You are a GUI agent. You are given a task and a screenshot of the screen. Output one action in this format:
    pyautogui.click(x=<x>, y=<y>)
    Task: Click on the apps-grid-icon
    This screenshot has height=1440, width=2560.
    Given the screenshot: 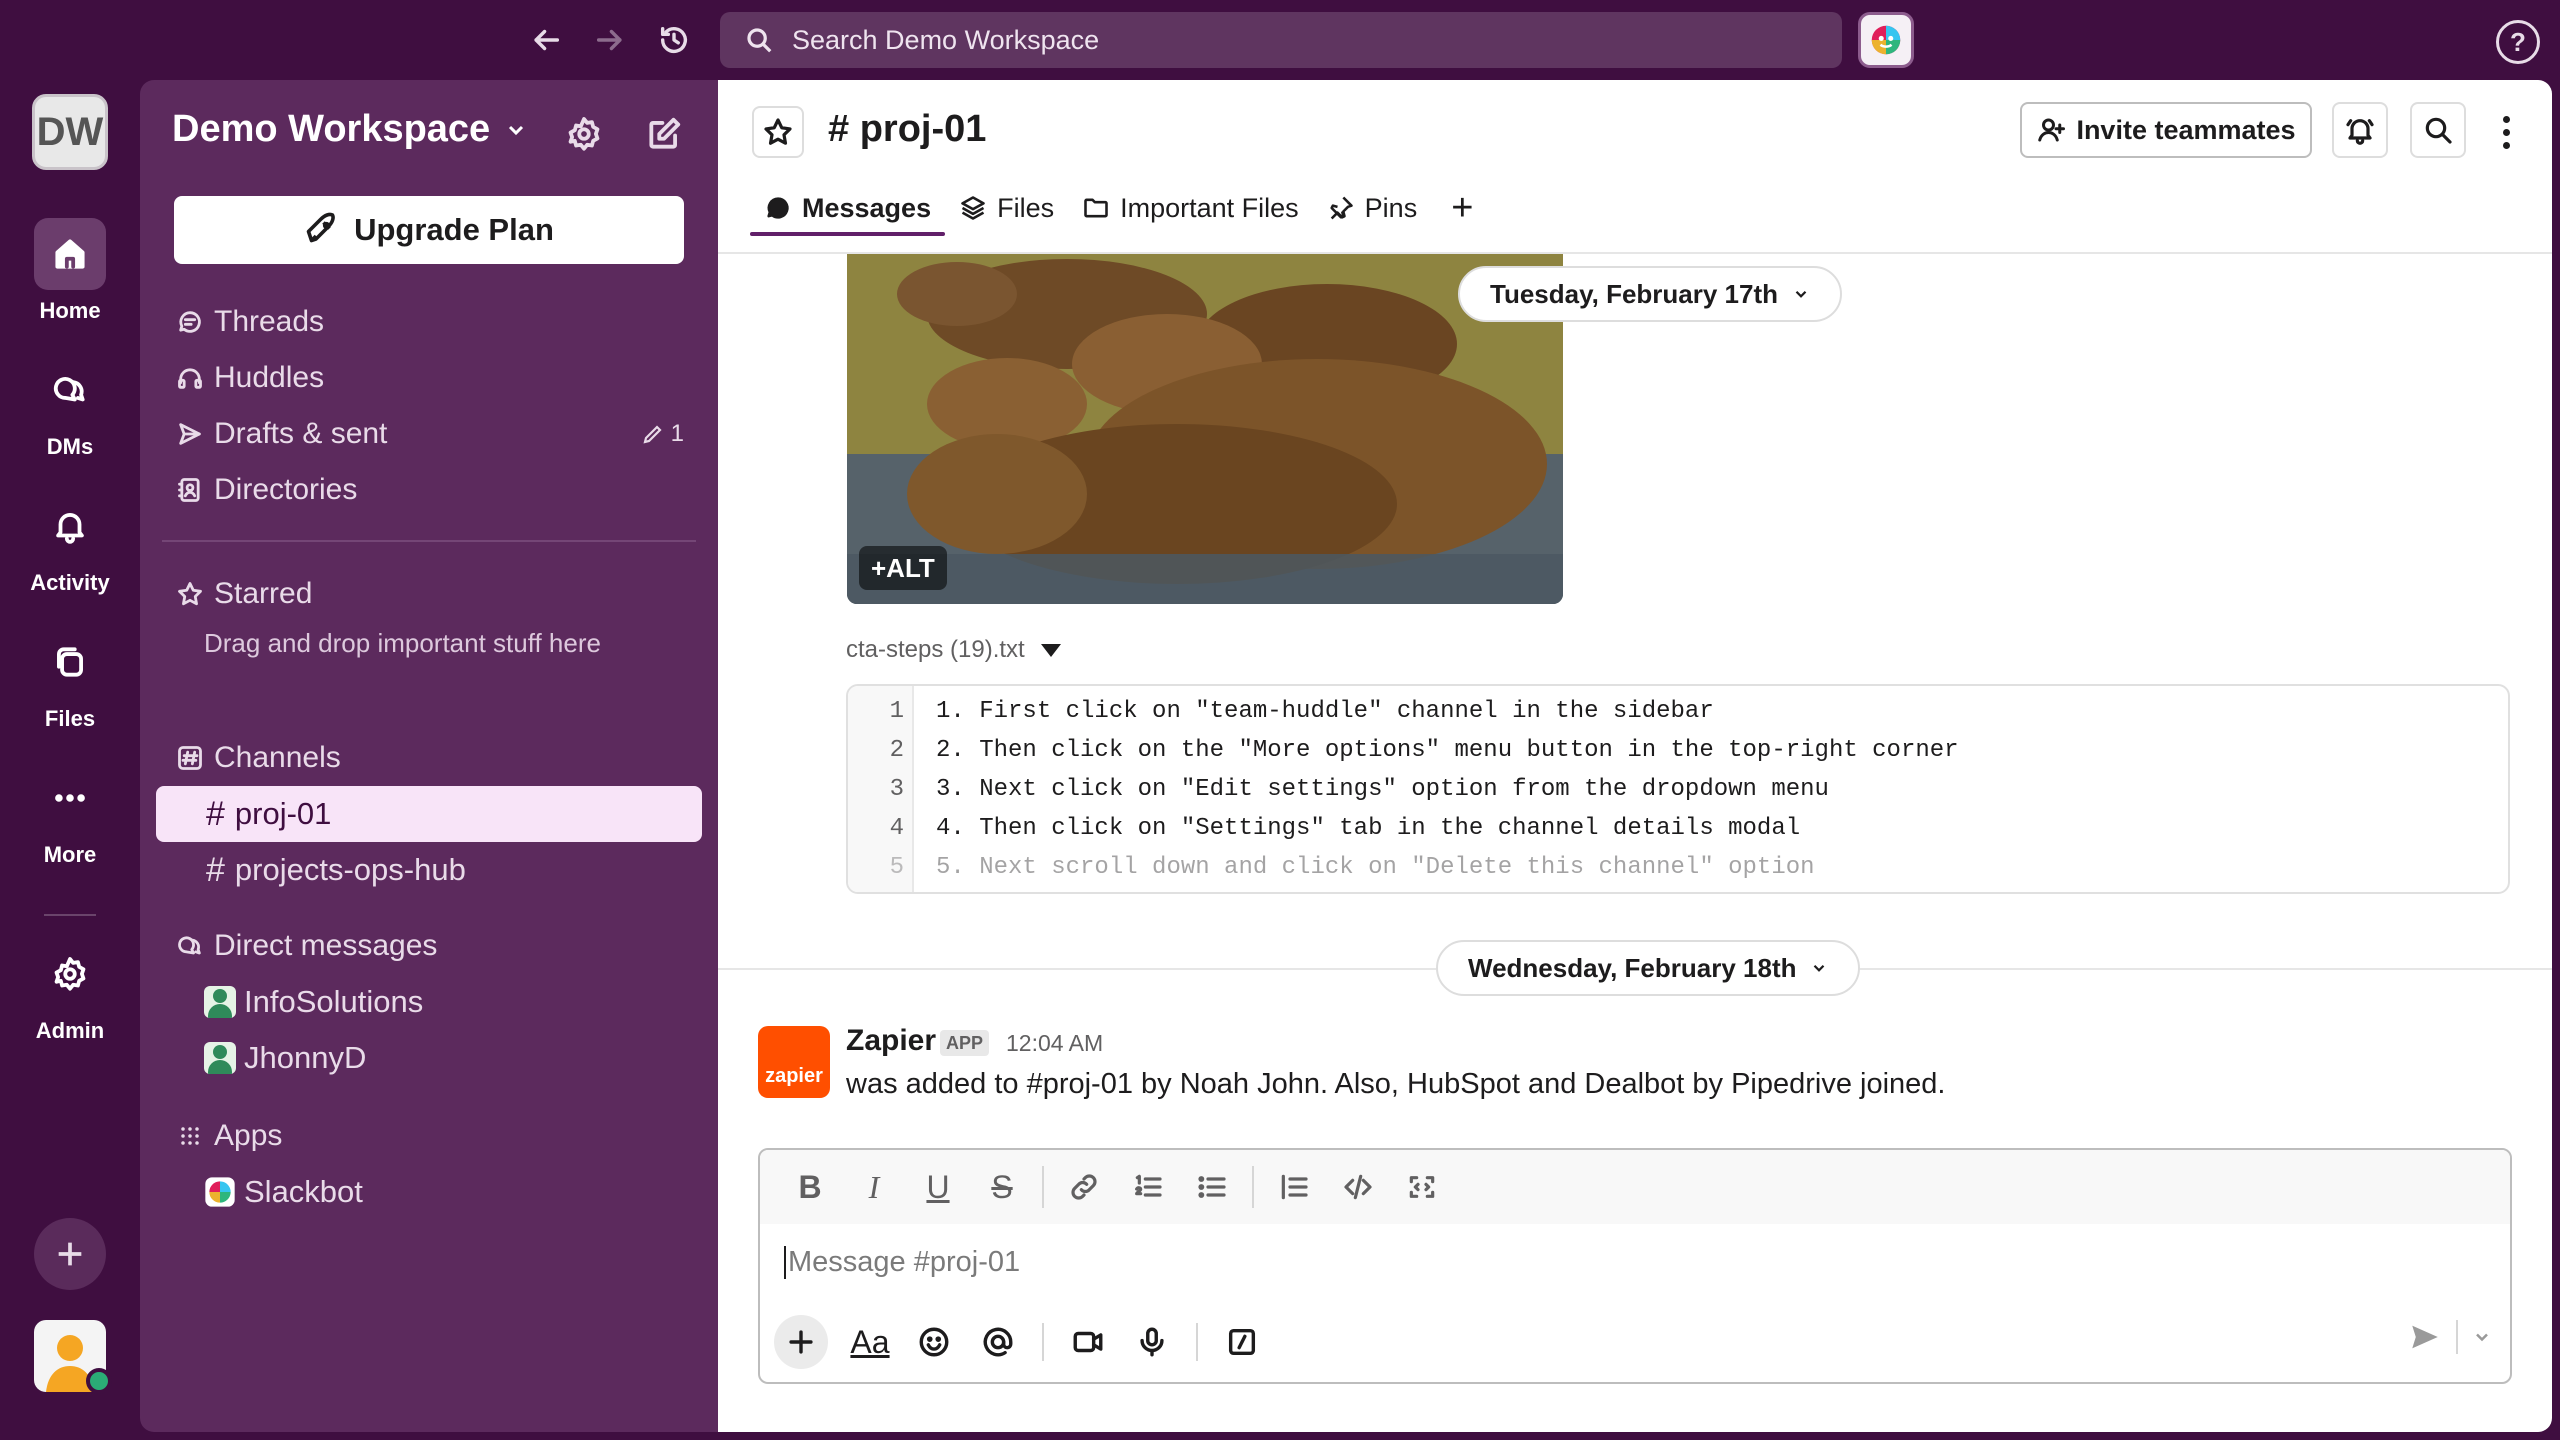 What is the action you would take?
    pyautogui.click(x=190, y=1136)
    